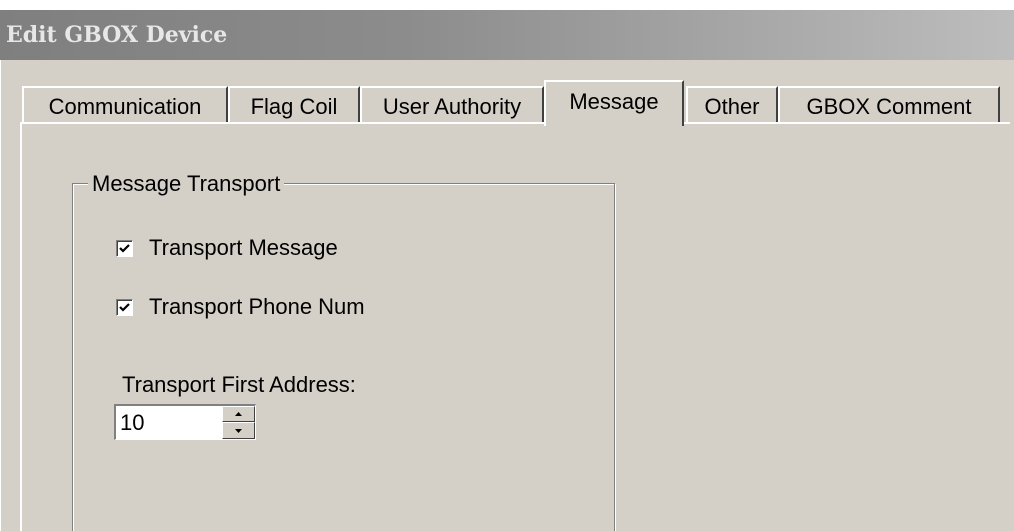 The image size is (1014, 531). I want to click on spinner-buttons, so click(238, 422).